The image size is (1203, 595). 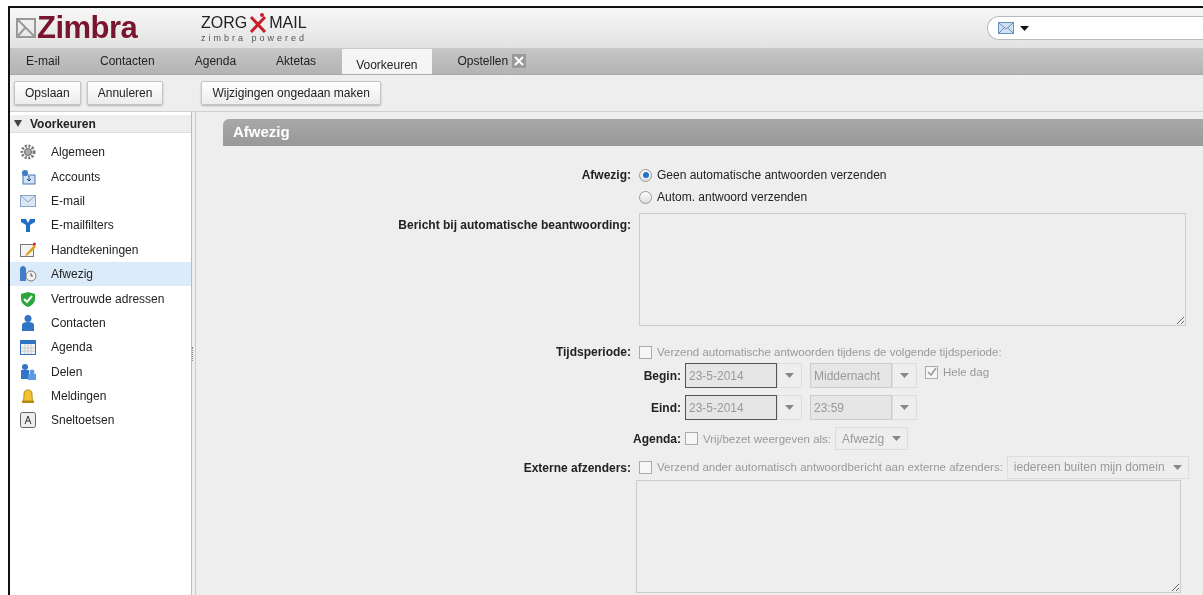 What do you see at coordinates (28, 420) in the screenshot?
I see `keyboard-key-icon` at bounding box center [28, 420].